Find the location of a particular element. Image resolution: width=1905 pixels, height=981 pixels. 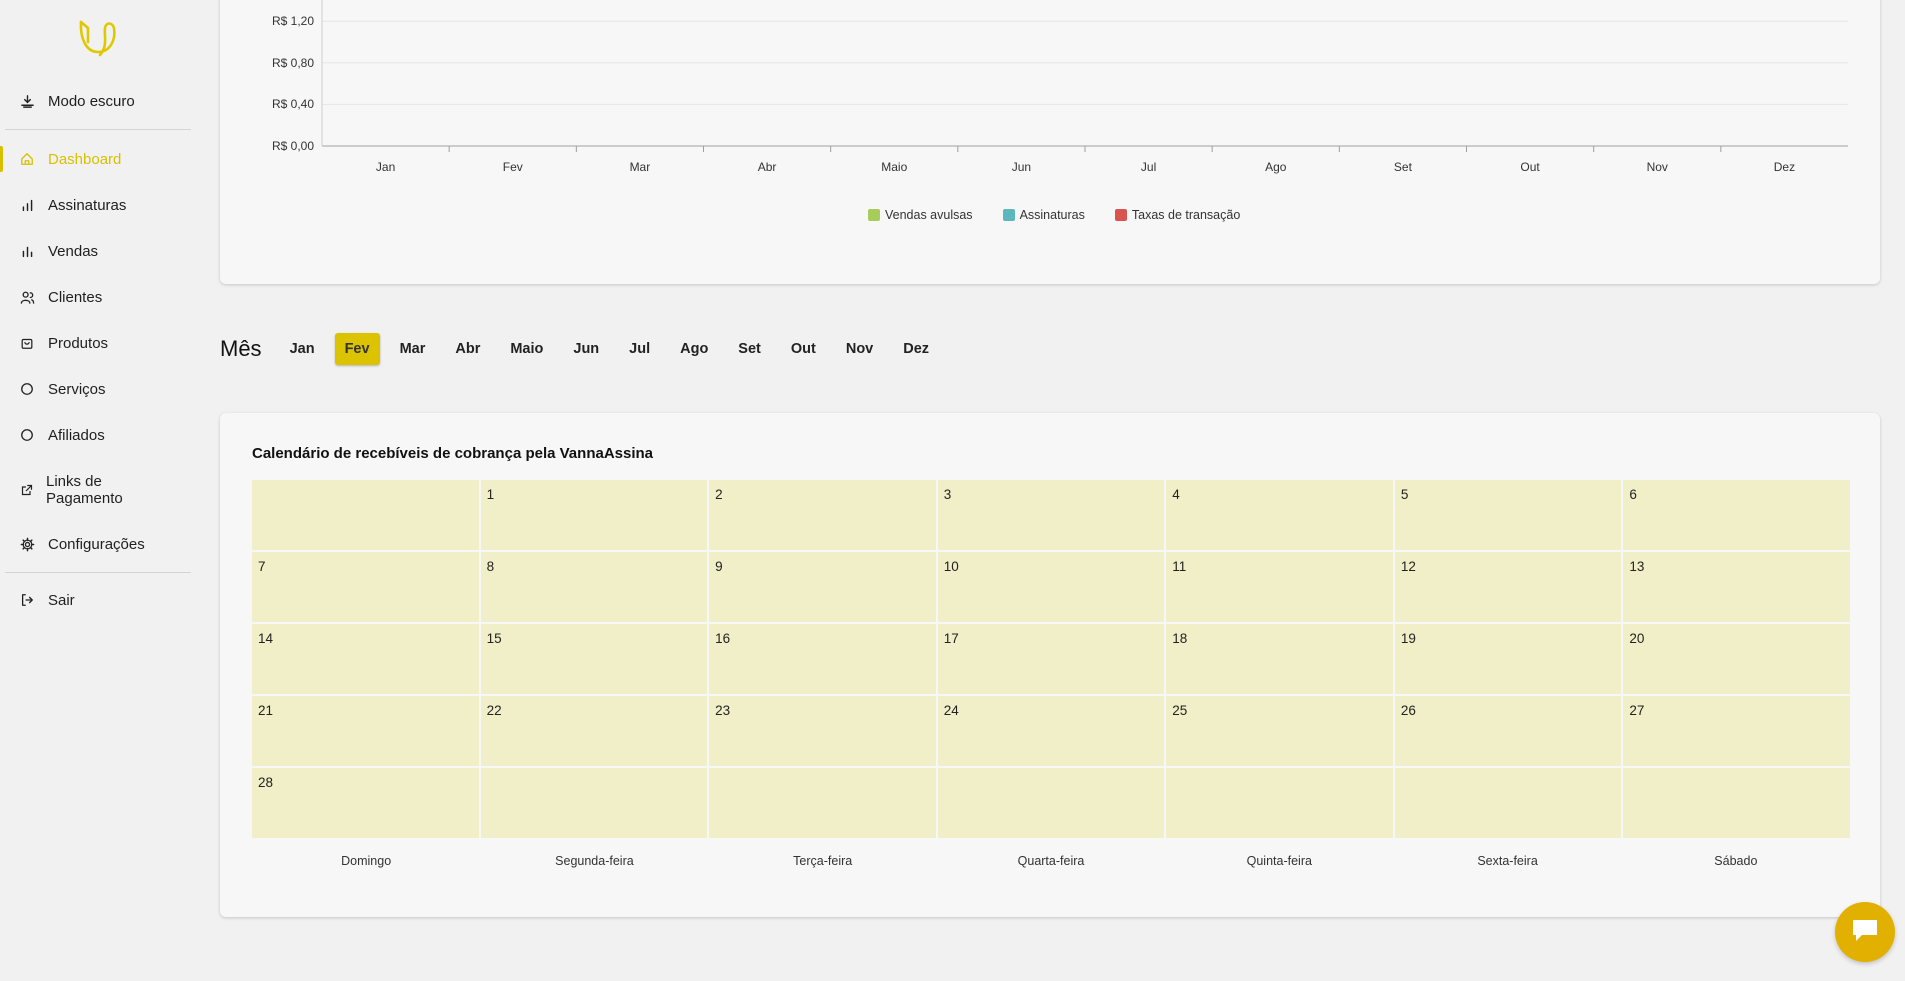

legend-item-vendas-avulsas: Vendas avulsas is located at coordinates (920, 215).